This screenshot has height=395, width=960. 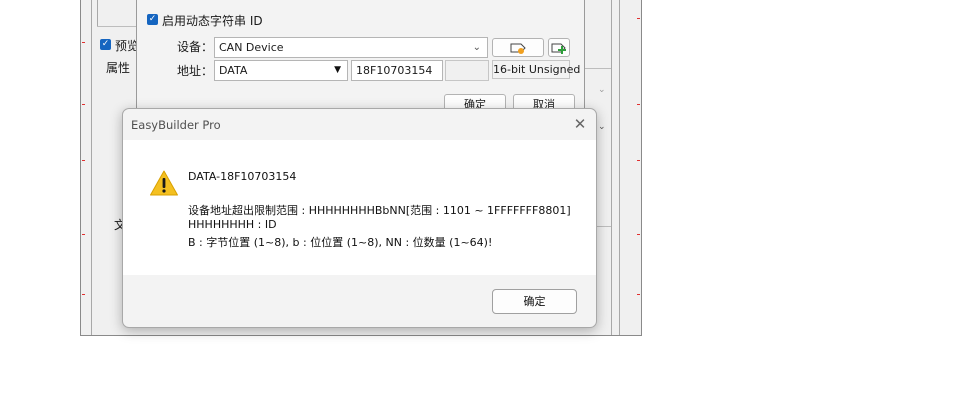 What do you see at coordinates (242, 176) in the screenshot?
I see `message-heading: DATA-18F10703154` at bounding box center [242, 176].